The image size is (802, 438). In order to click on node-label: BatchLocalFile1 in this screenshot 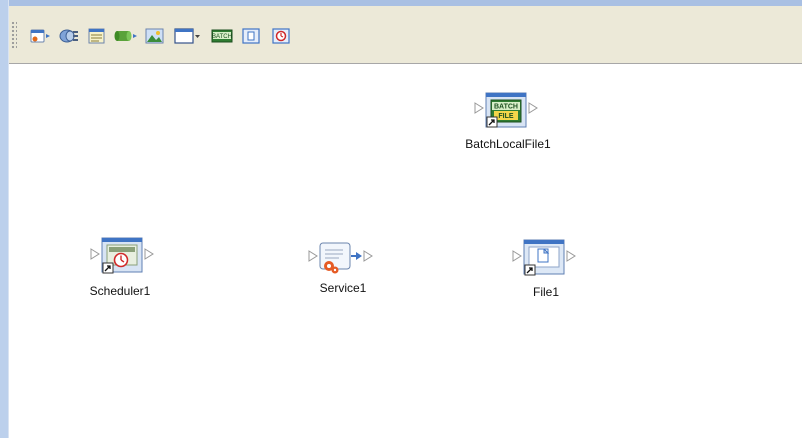, I will do `click(508, 144)`.